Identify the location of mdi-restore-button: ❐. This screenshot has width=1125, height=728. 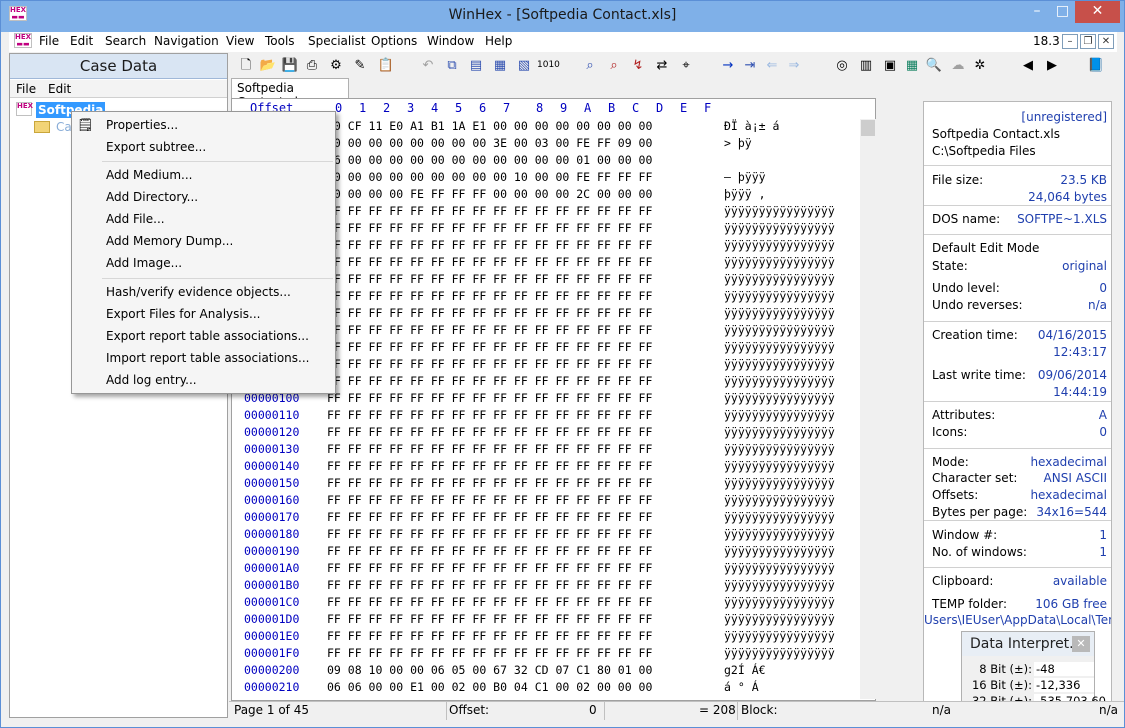
(1088, 41).